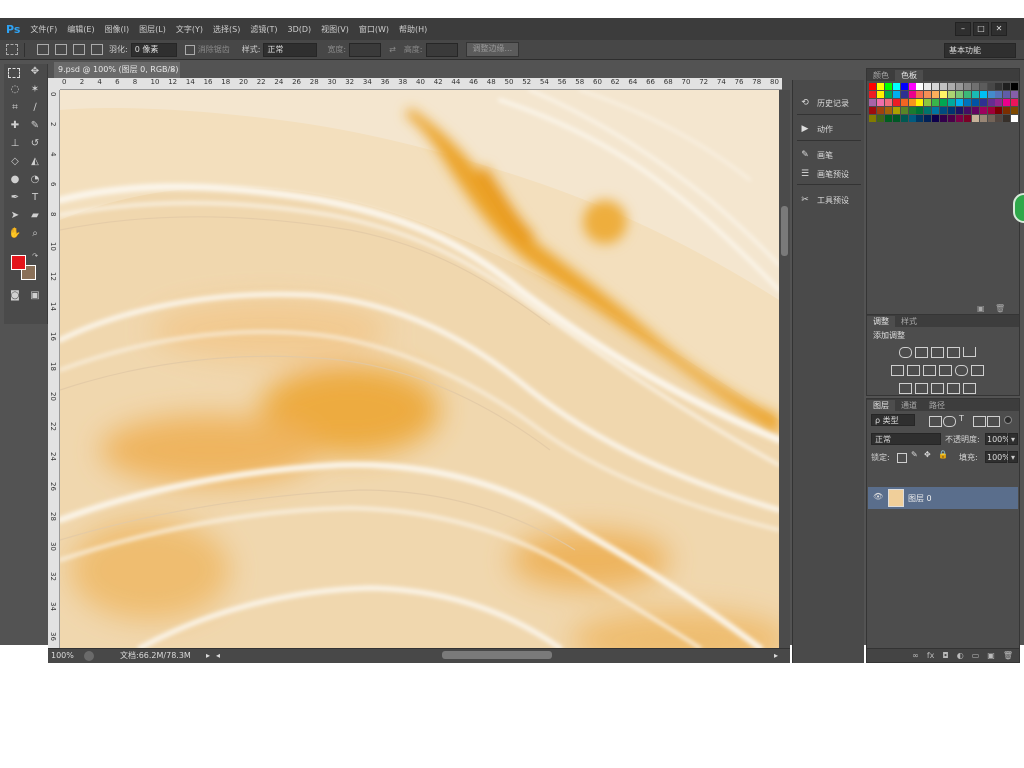  What do you see at coordinates (937, 352) in the screenshot?
I see `curves-icon` at bounding box center [937, 352].